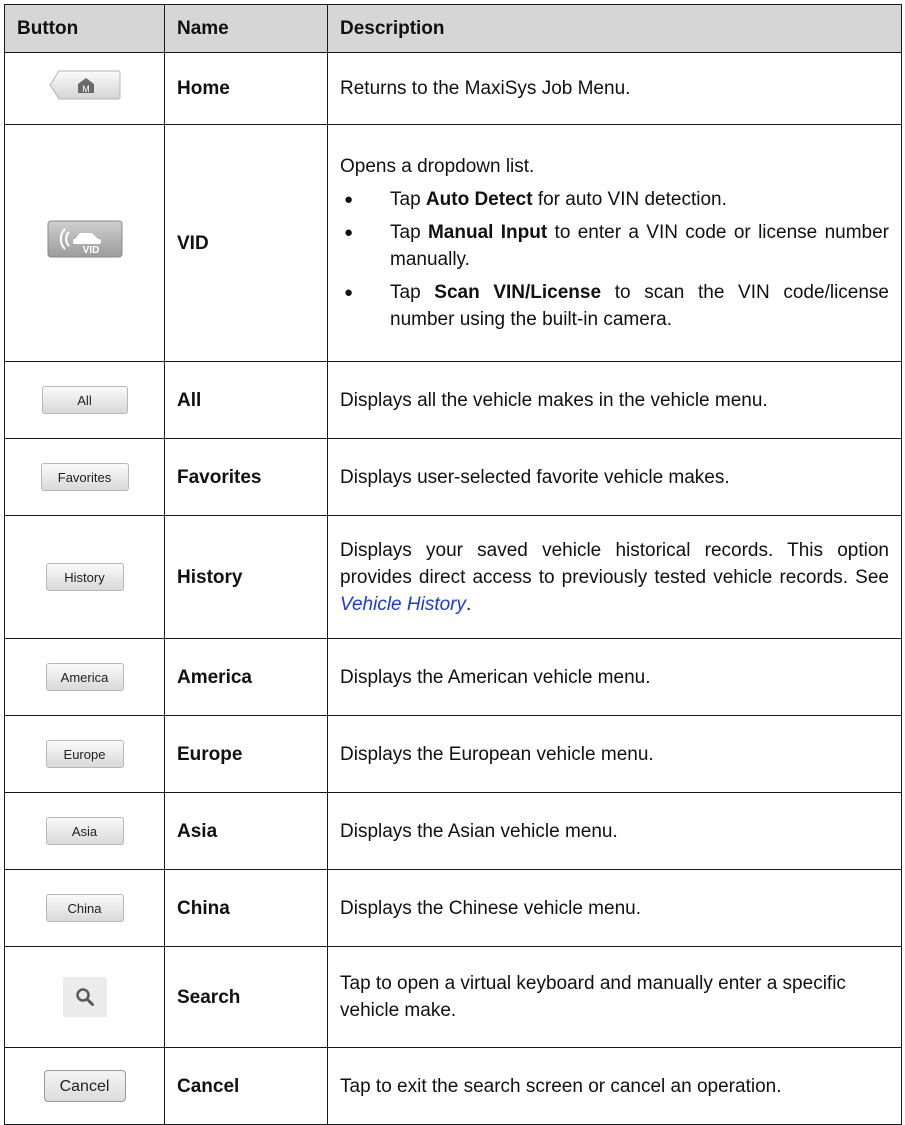 The height and width of the screenshot is (1125, 905). Describe the element at coordinates (246, 1086) in the screenshot. I see `name-cancel: Cancel` at that location.